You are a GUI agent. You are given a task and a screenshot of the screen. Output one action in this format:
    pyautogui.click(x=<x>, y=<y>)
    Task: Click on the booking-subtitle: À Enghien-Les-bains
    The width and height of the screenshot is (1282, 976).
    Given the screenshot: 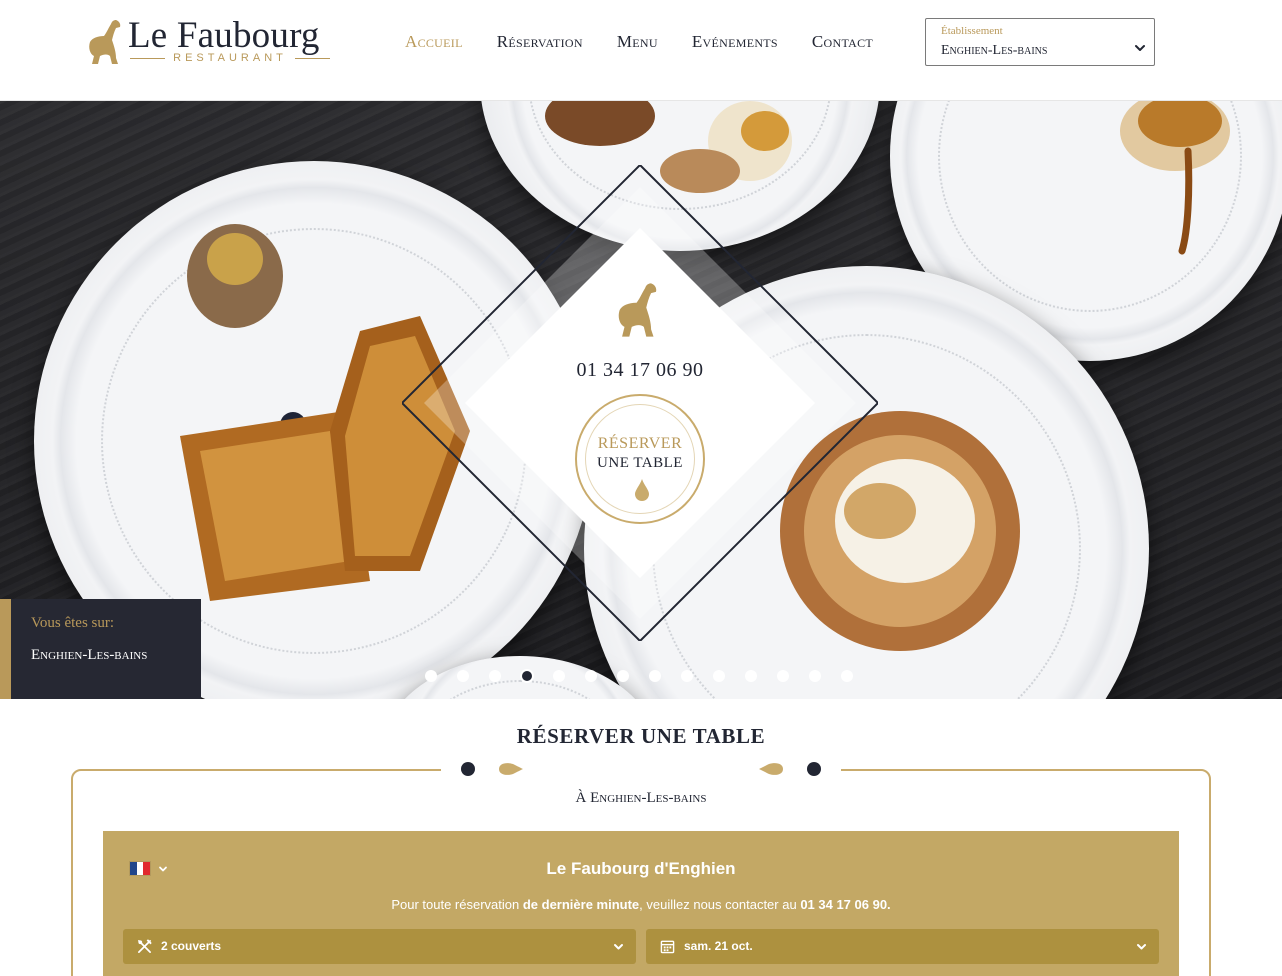 What is the action you would take?
    pyautogui.click(x=641, y=798)
    